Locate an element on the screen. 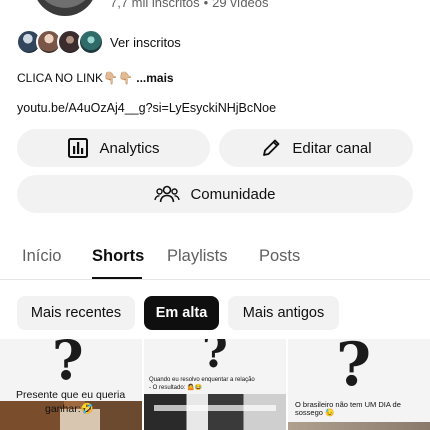 This screenshot has width=430, height=430. channel-tabs: Início Shorts Playlists Posts is located at coordinates (215, 259).